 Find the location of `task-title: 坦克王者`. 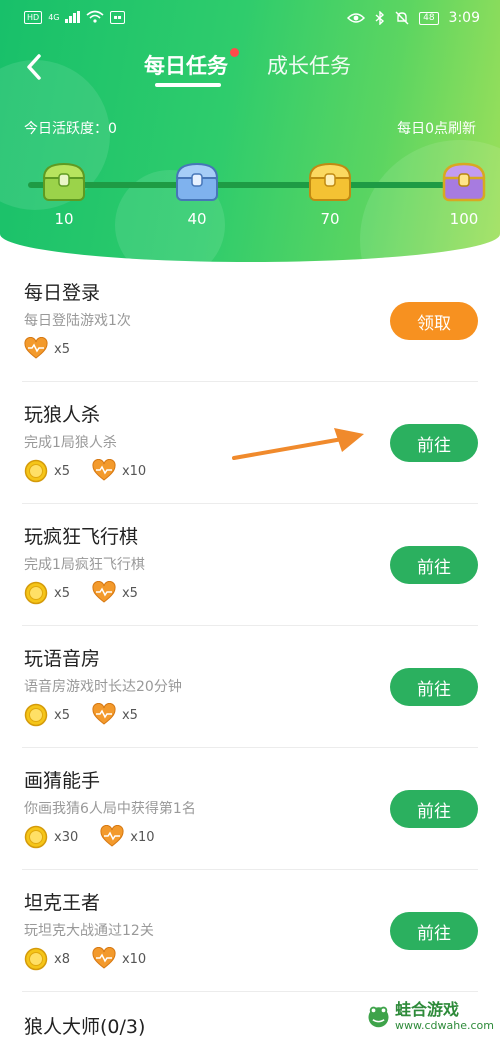

task-title: 坦克王者 is located at coordinates (62, 903).